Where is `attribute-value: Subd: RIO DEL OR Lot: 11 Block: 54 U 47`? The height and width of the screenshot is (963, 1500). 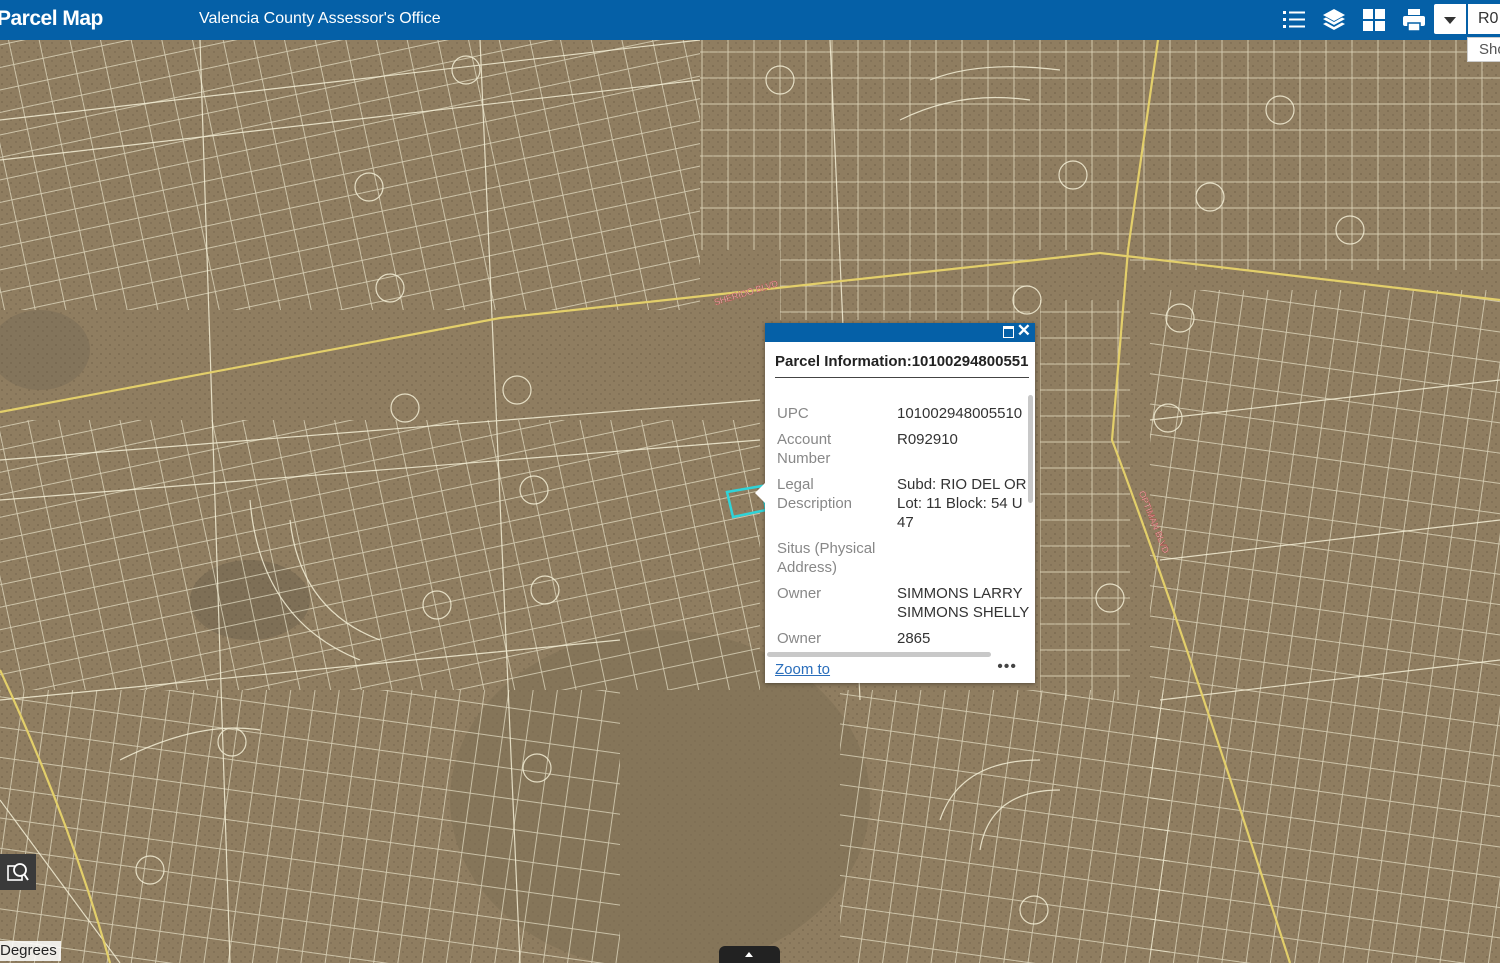 attribute-value: Subd: RIO DEL OR Lot: 11 Block: 54 U 47 is located at coordinates (962, 503).